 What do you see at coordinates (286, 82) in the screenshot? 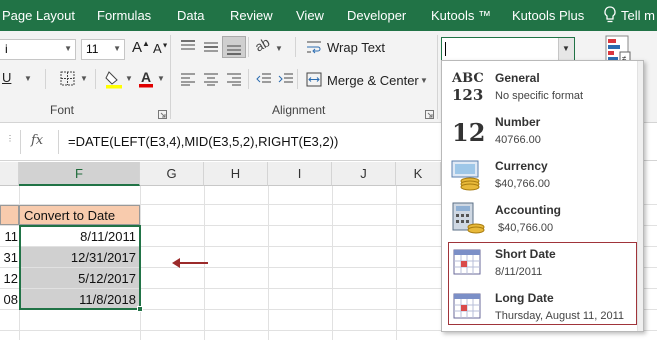
I see `increase-indent-icon` at bounding box center [286, 82].